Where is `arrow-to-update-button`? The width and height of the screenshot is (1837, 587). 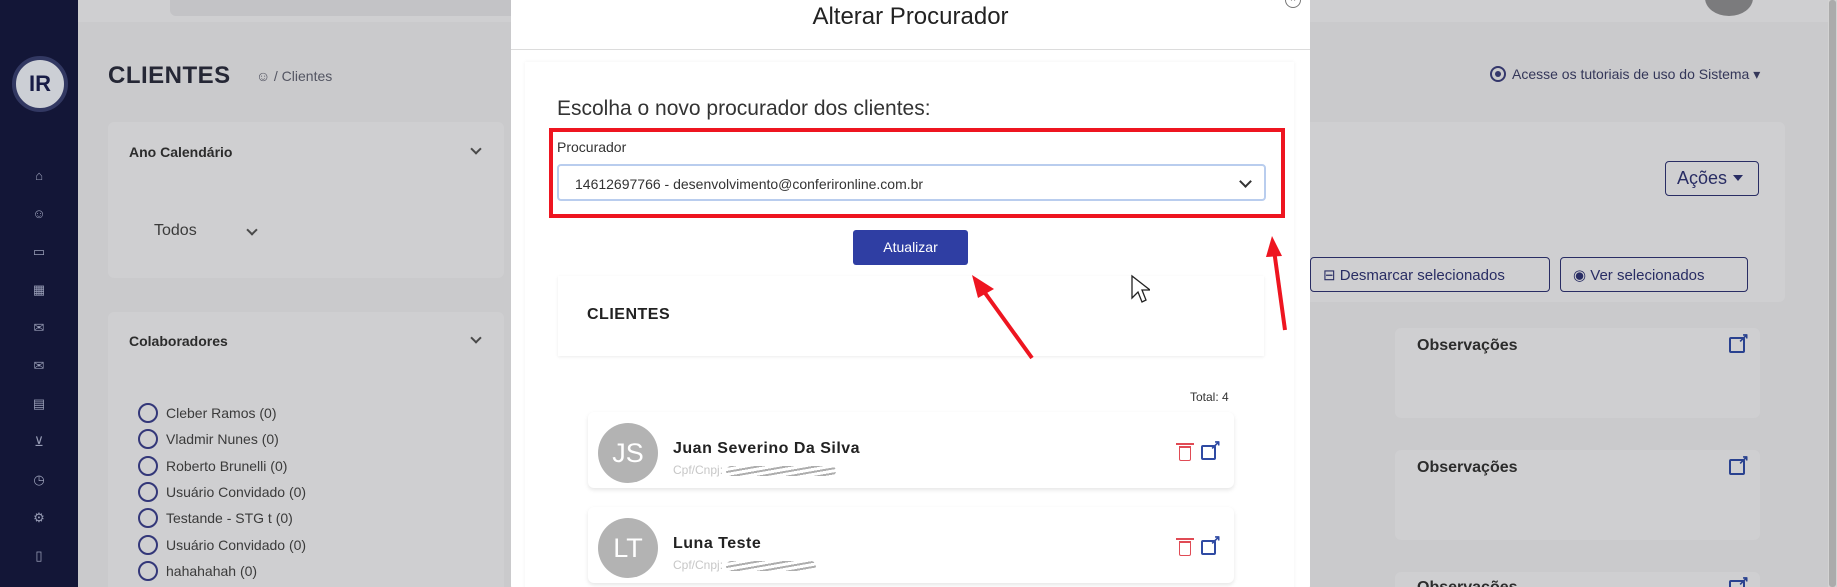 arrow-to-update-button is located at coordinates (1003, 317).